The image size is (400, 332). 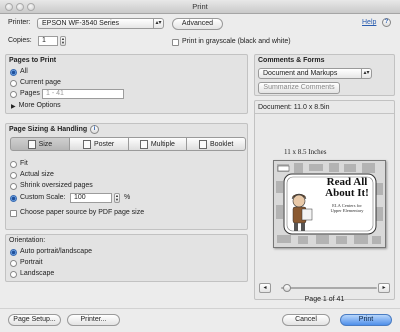 I want to click on previous-page-button: ◂, so click(x=265, y=288).